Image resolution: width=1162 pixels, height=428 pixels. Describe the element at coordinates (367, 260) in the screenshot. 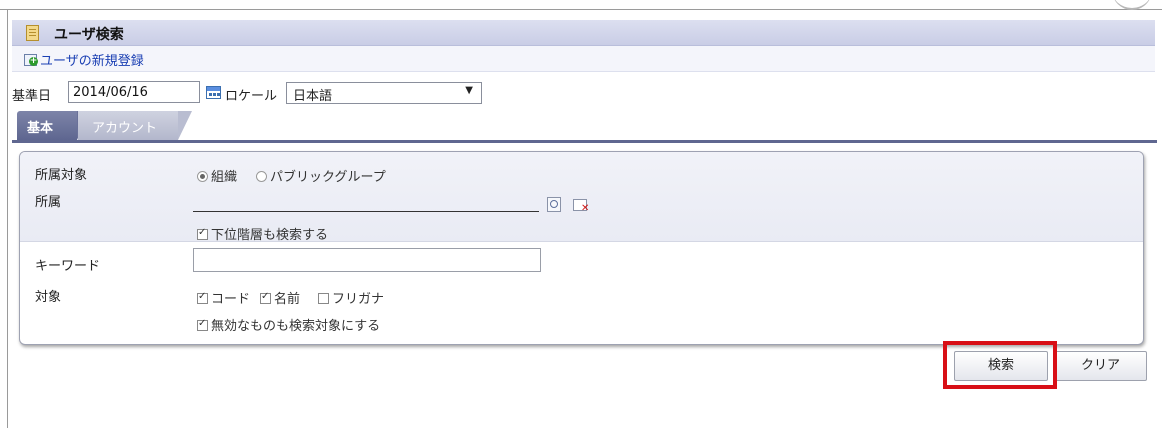

I see `keyword-input` at that location.